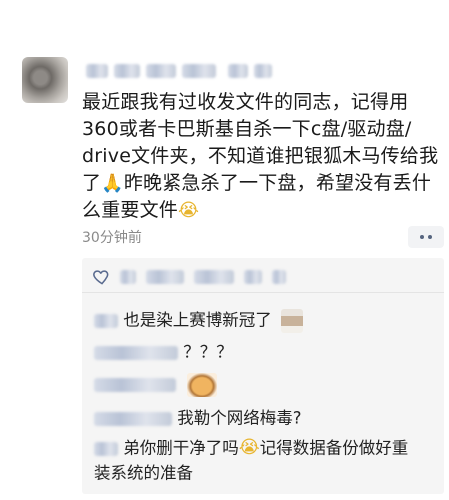 The height and width of the screenshot is (500, 449). I want to click on post-line: 360或者卡巴斯基自杀一下c盘/驱动盘/, so click(247, 129).